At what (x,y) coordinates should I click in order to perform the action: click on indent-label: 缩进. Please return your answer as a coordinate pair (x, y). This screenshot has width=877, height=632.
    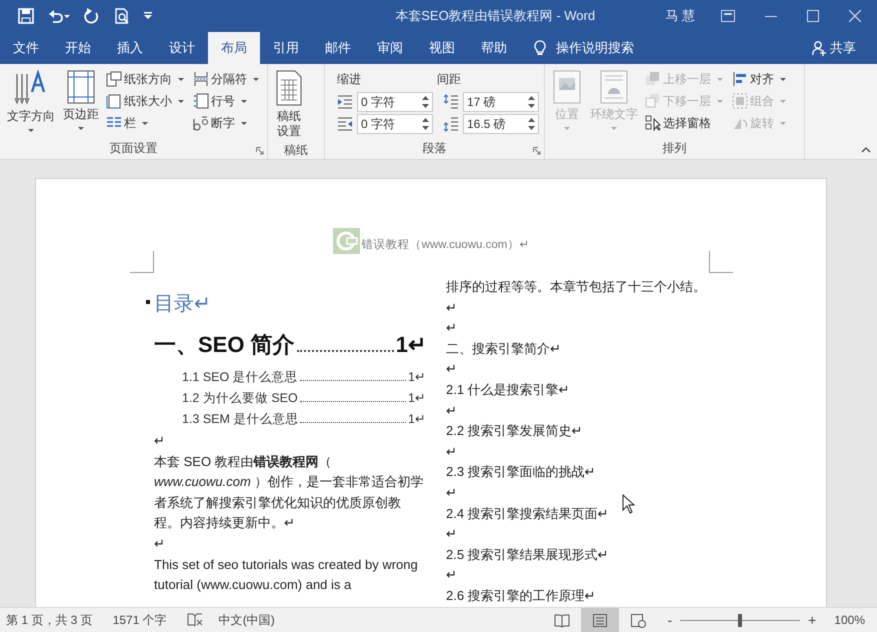
    Looking at the image, I should click on (349, 79).